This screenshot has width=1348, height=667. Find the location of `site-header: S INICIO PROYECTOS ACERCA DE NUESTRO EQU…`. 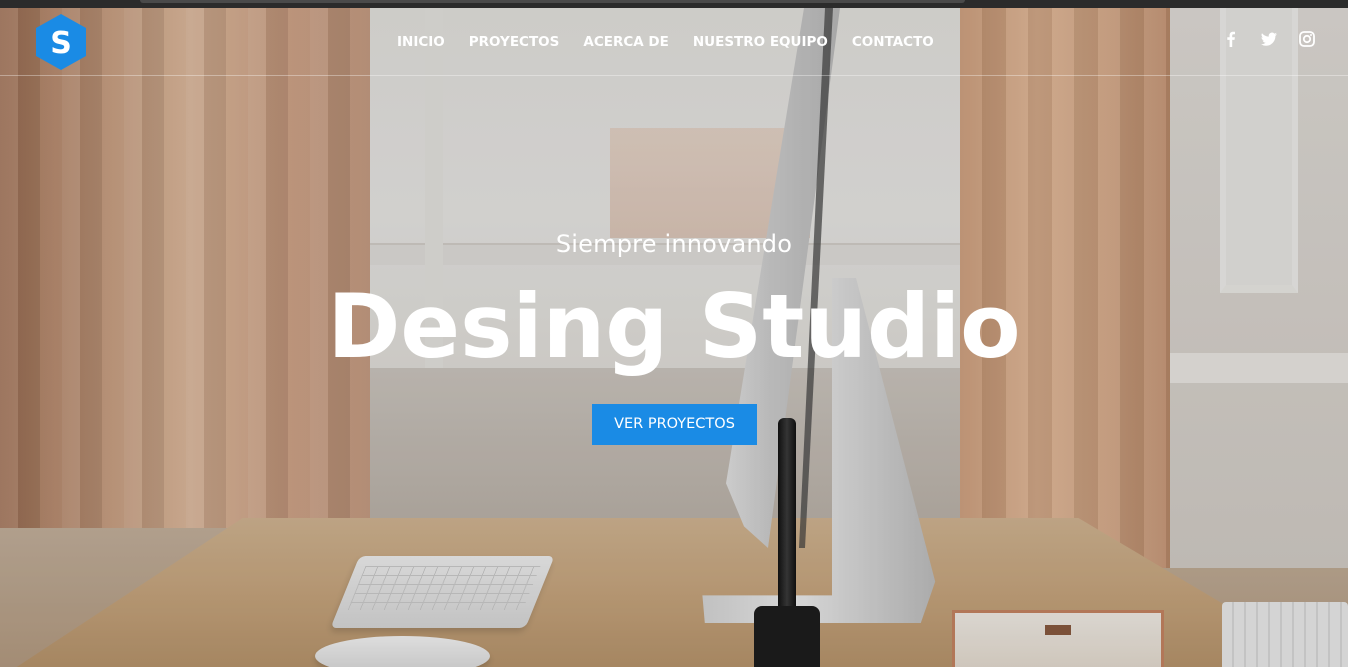

site-header: S INICIO PROYECTOS ACERCA DE NUESTRO EQU… is located at coordinates (674, 42).